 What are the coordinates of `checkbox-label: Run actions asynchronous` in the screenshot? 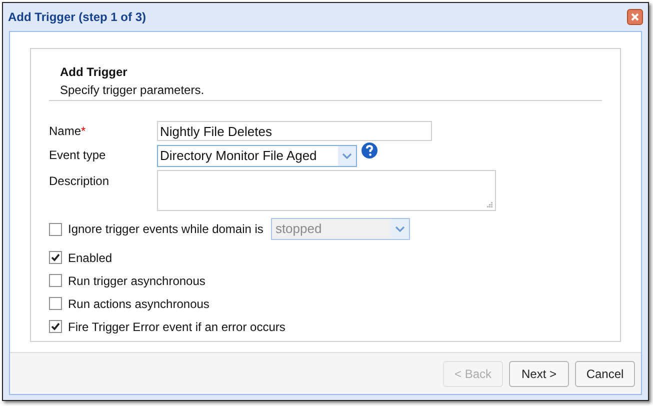 It's located at (139, 304).